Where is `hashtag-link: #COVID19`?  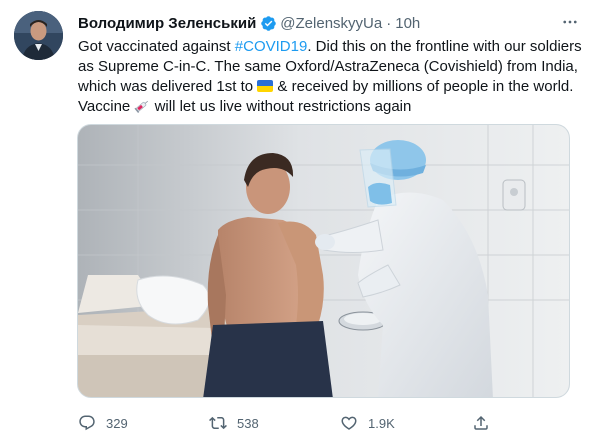
hashtag-link: #COVID19 is located at coordinates (271, 46).